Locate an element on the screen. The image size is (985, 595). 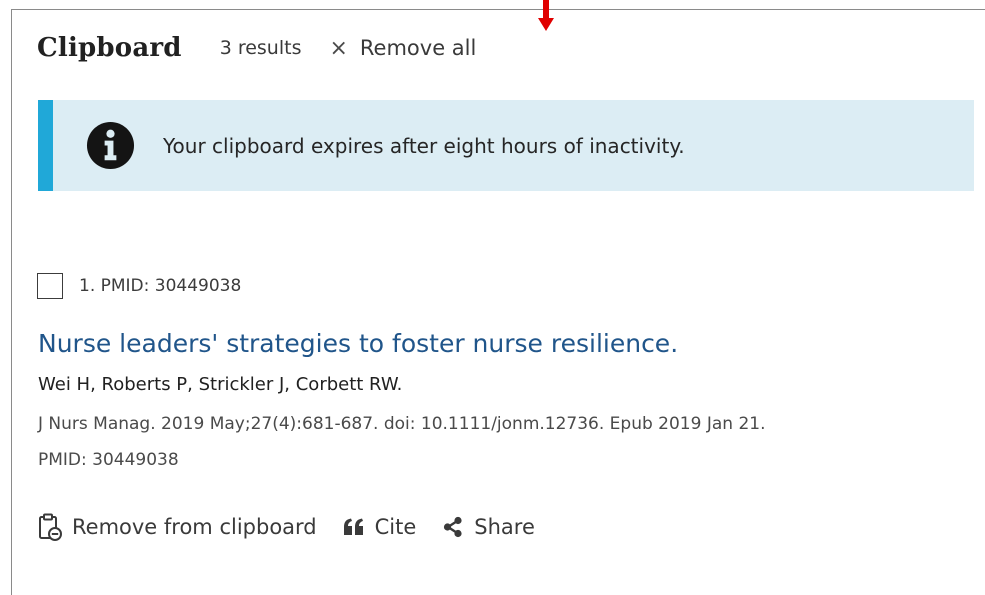
clipboard-remove-icon is located at coordinates (50, 527).